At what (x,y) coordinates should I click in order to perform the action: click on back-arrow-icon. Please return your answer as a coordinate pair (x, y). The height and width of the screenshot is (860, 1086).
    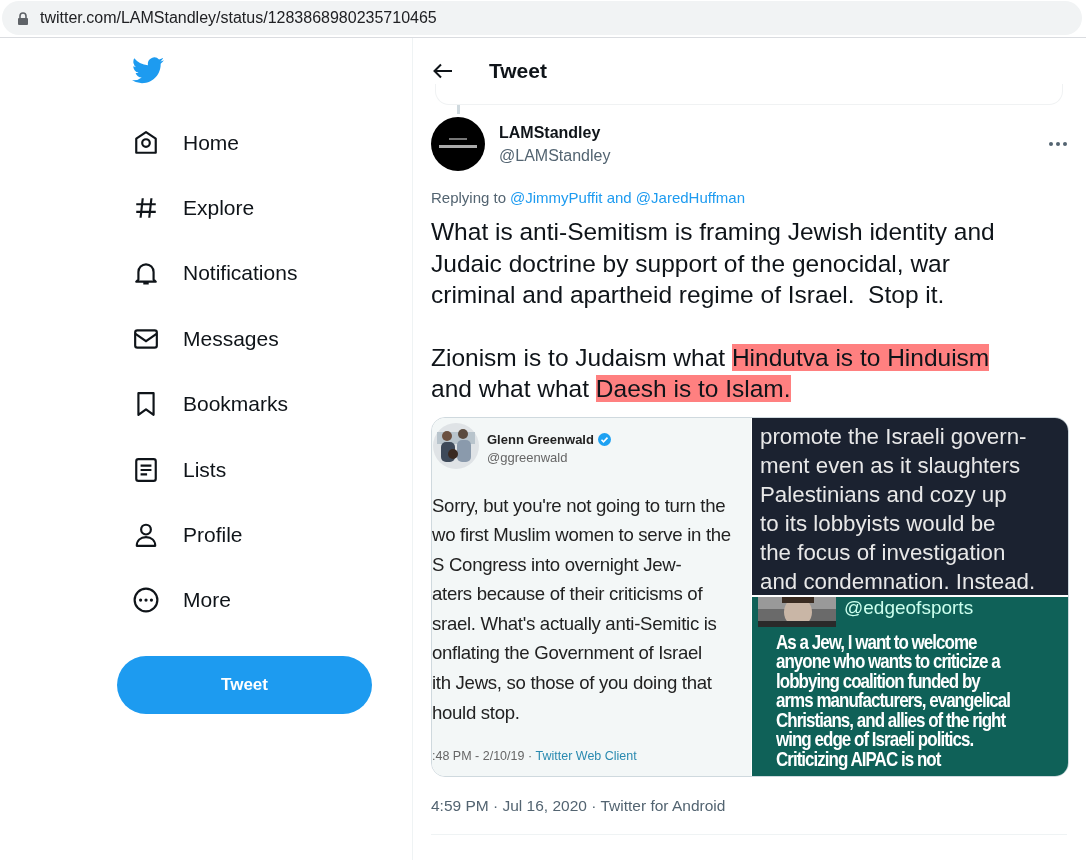
    Looking at the image, I should click on (443, 71).